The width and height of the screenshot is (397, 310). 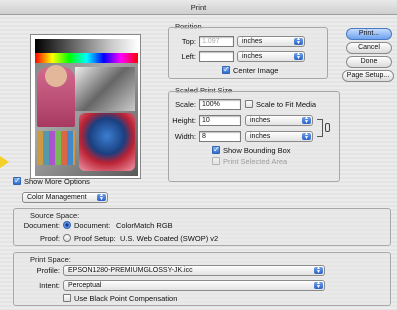 What do you see at coordinates (41, 225) in the screenshot?
I see `document-label: Document:` at bounding box center [41, 225].